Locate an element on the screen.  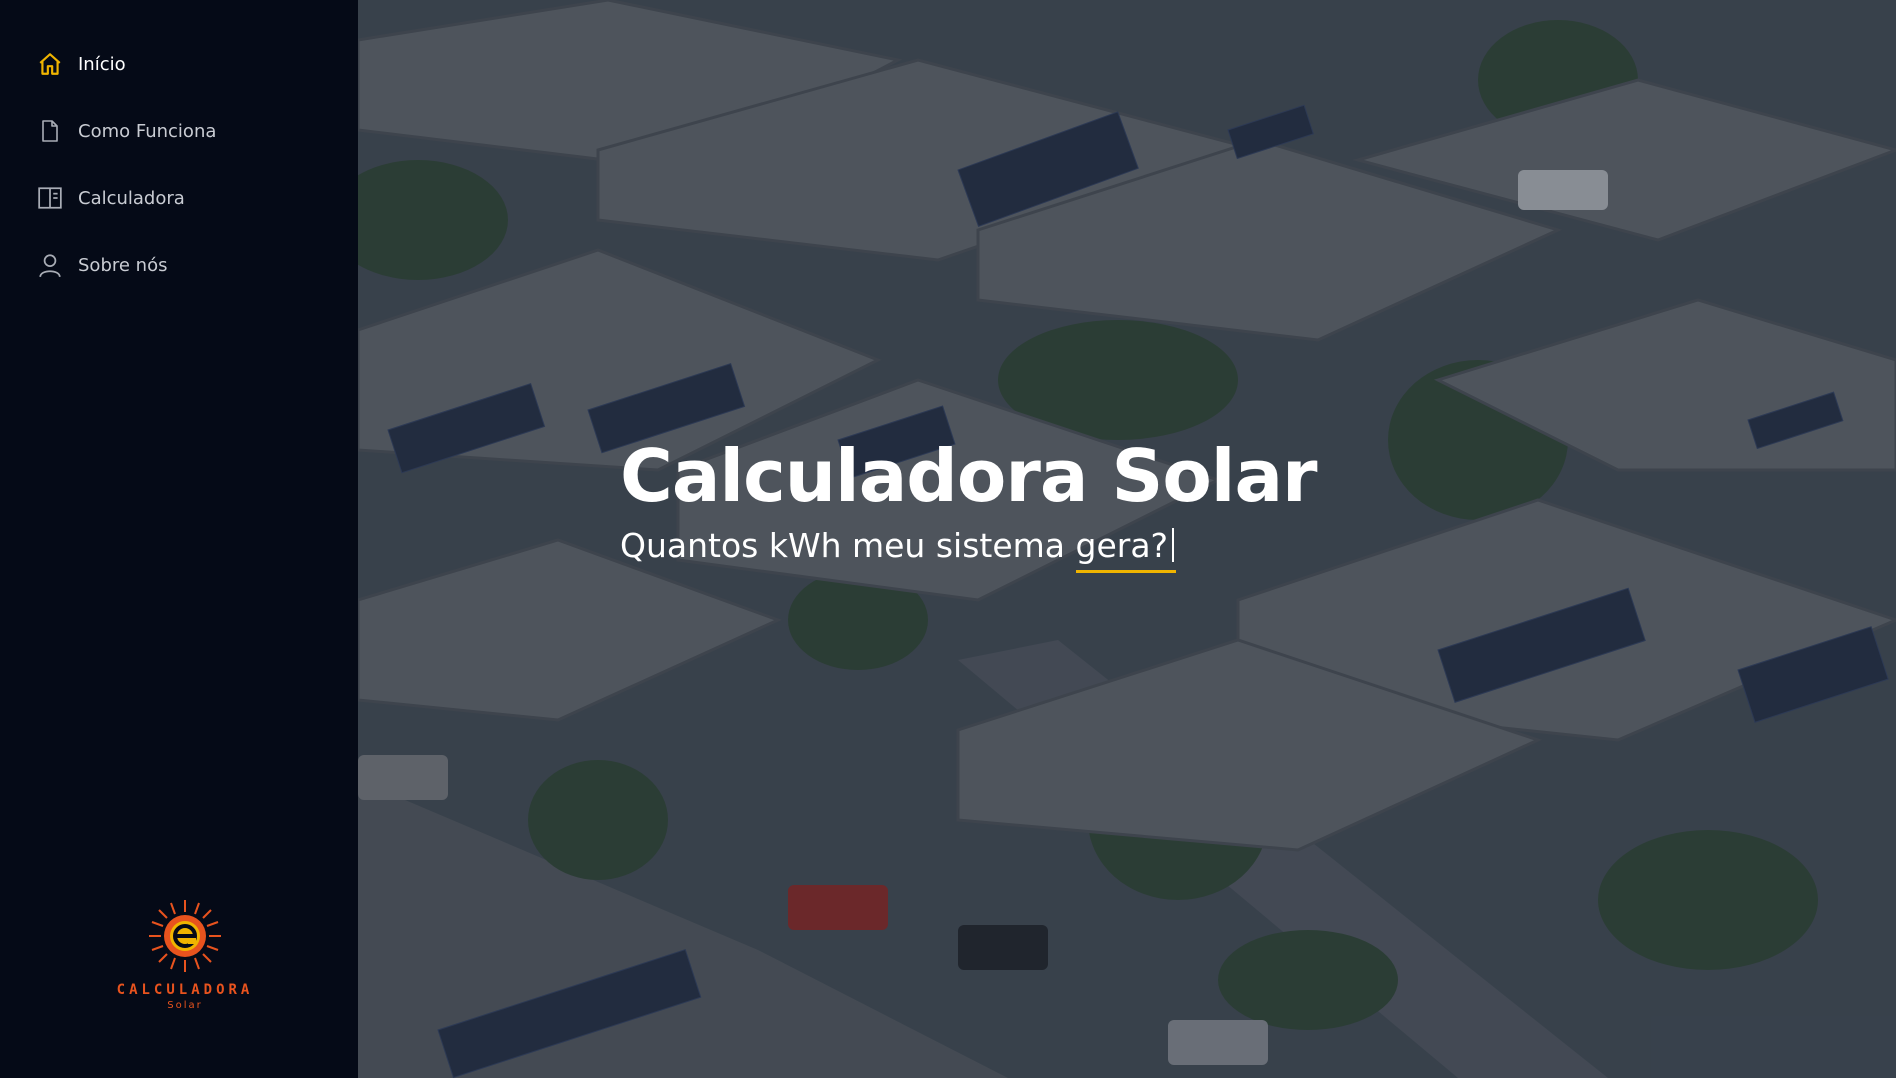
calculator-panel-icon is located at coordinates (50, 198).